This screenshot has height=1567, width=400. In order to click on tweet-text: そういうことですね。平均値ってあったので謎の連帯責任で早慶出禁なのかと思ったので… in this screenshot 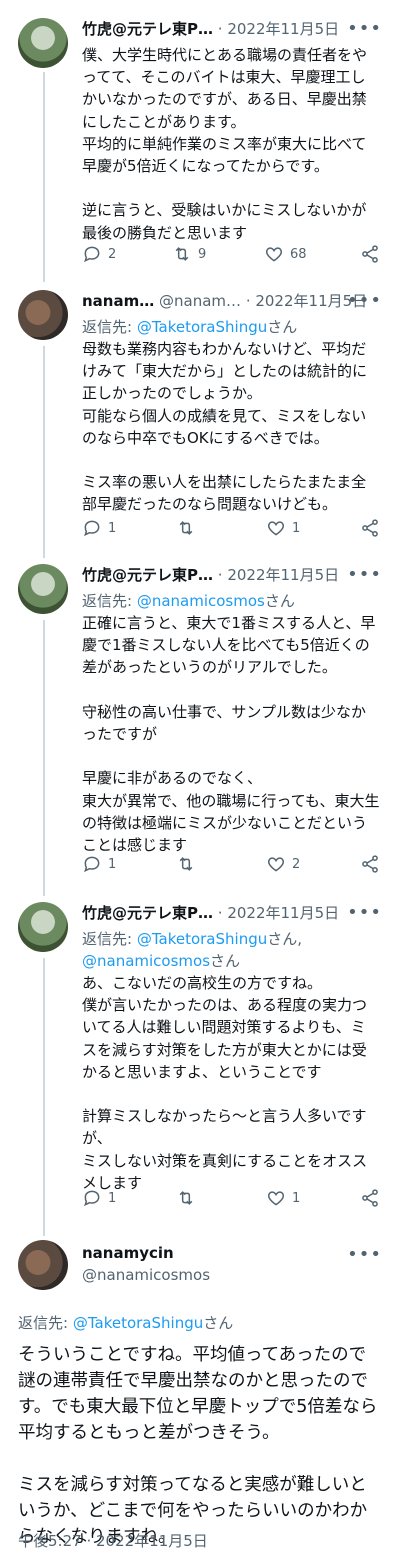, I will do `click(198, 1446)`.